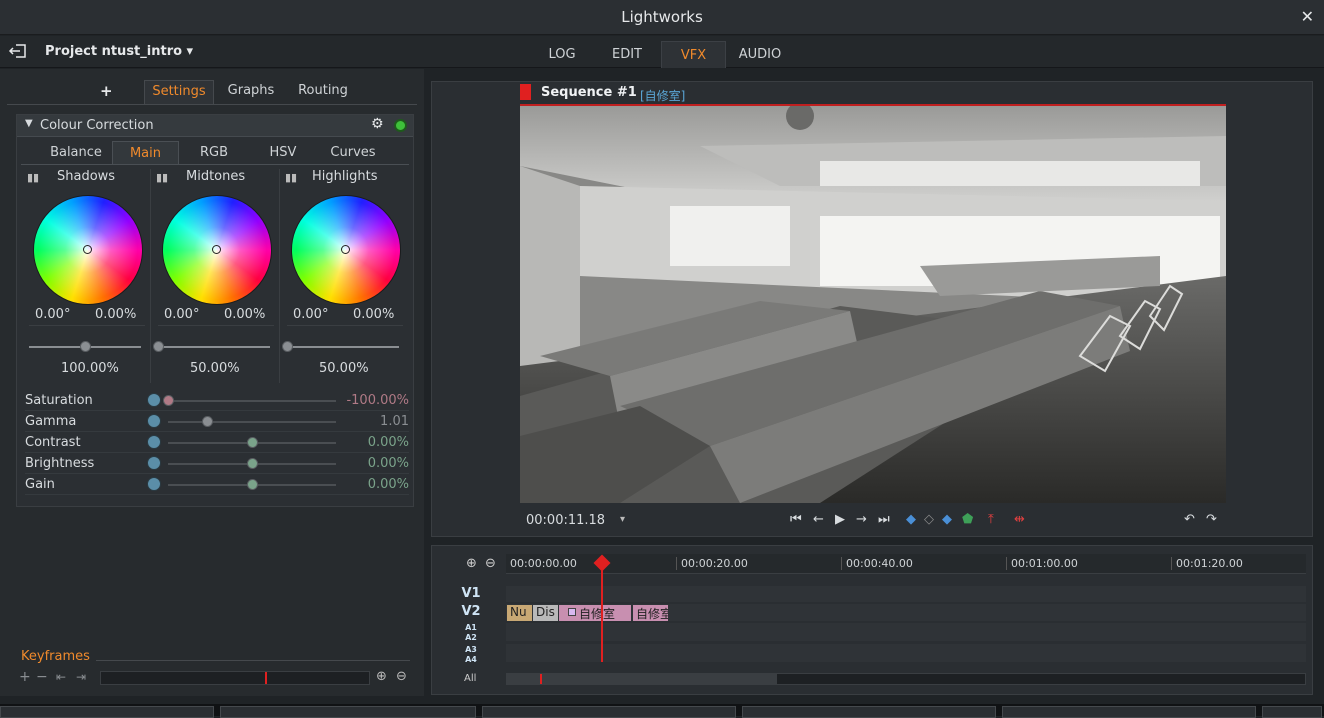 Image resolution: width=1324 pixels, height=718 pixels. What do you see at coordinates (861, 519) in the screenshot?
I see `step-forward-icon: →` at bounding box center [861, 519].